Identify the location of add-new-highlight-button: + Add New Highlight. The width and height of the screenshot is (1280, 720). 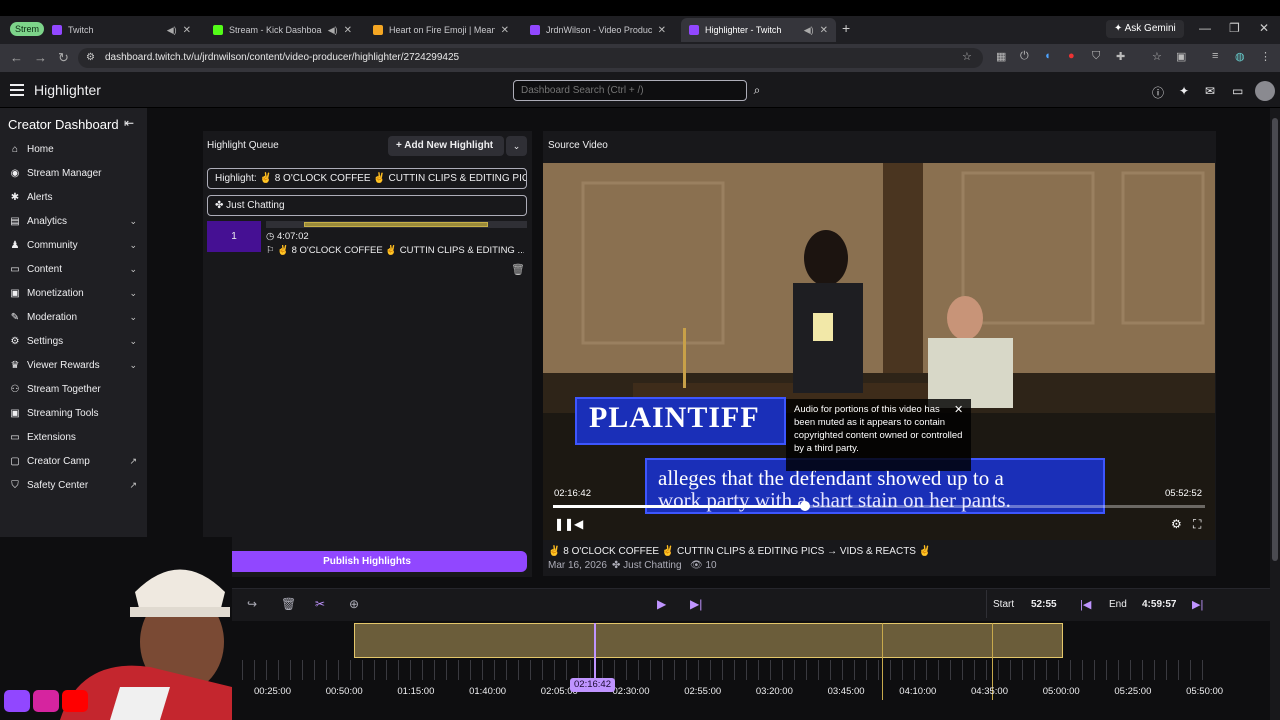
(446, 146).